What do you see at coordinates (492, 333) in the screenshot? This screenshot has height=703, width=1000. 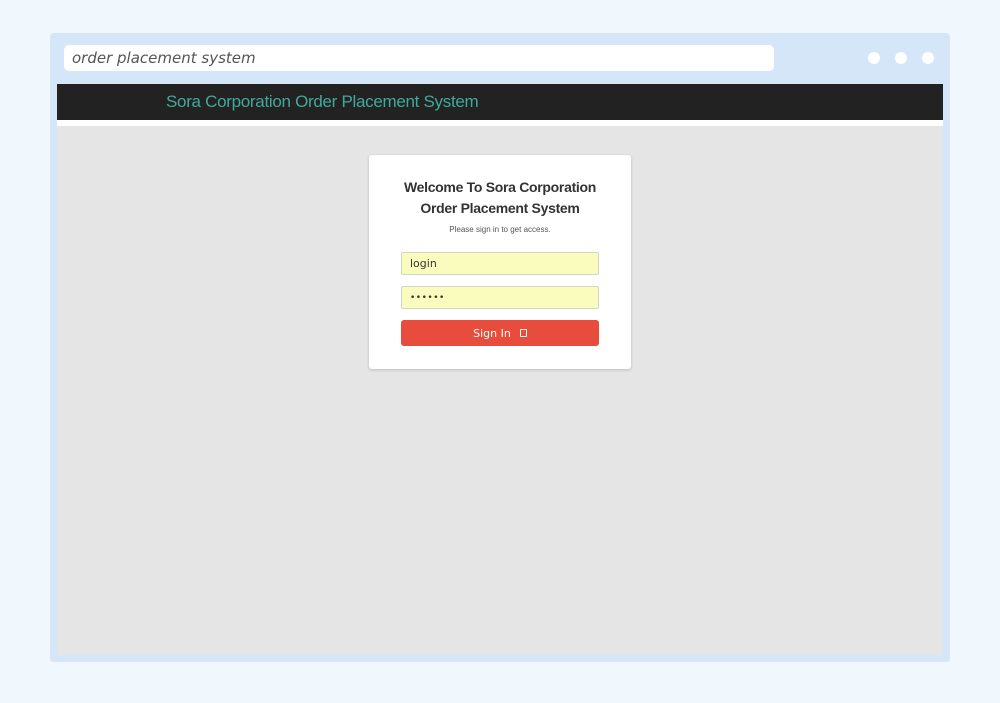 I see `sign-in-label: Sign In` at bounding box center [492, 333].